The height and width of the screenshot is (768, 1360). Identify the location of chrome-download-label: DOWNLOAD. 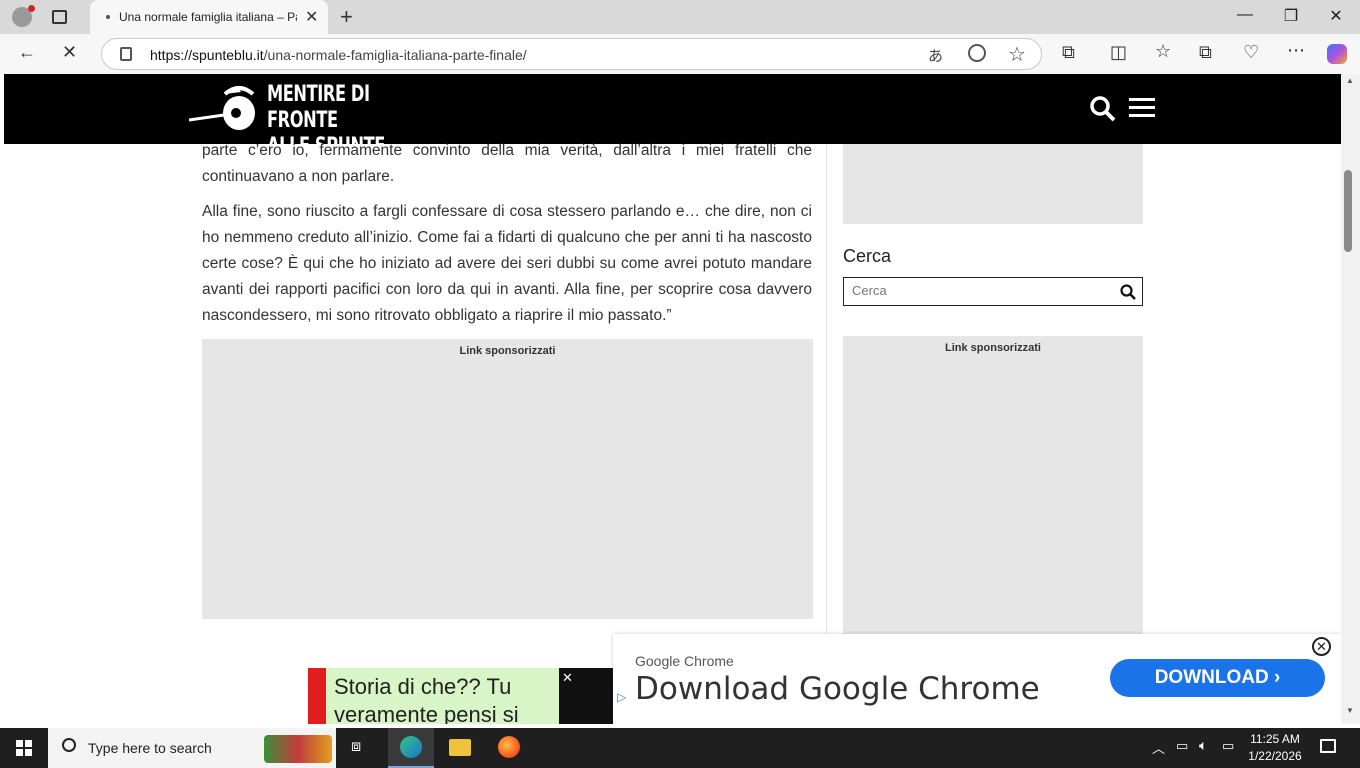
(1211, 677).